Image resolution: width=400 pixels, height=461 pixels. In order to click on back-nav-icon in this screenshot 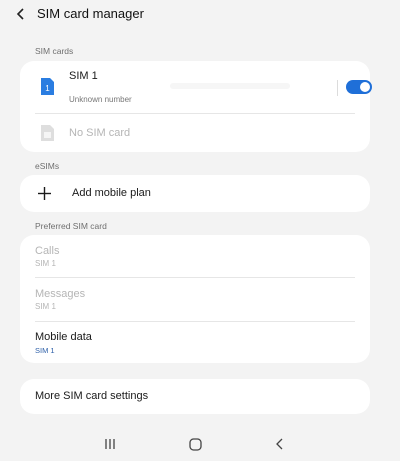, I will do `click(279, 444)`.